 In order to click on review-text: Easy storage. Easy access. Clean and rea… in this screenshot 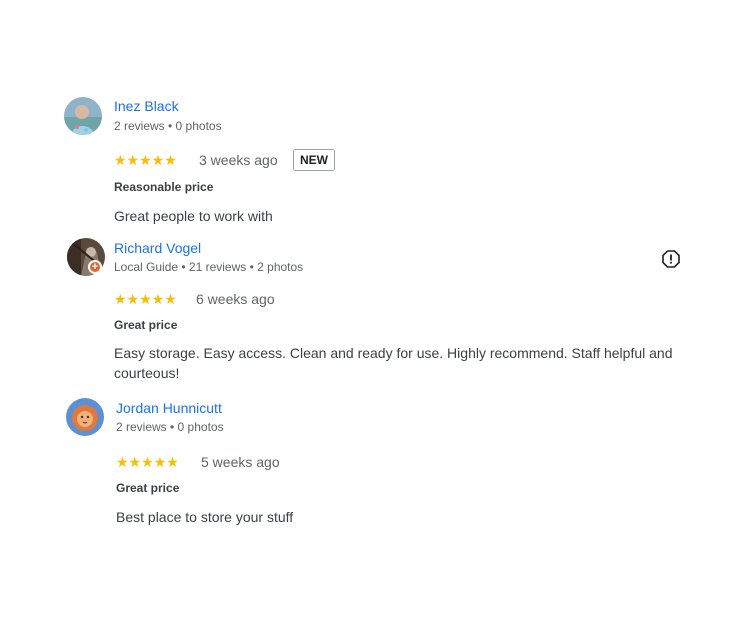, I will do `click(393, 363)`.